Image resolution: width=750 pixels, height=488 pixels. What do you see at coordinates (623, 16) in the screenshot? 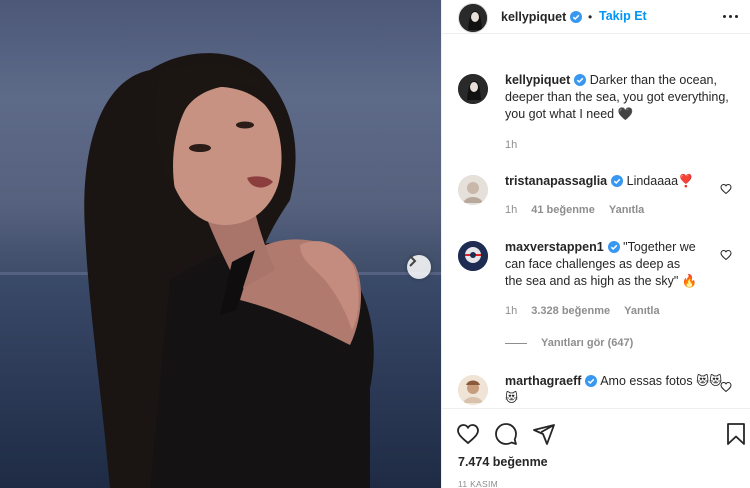
I see `follow-button: Takip Et` at bounding box center [623, 16].